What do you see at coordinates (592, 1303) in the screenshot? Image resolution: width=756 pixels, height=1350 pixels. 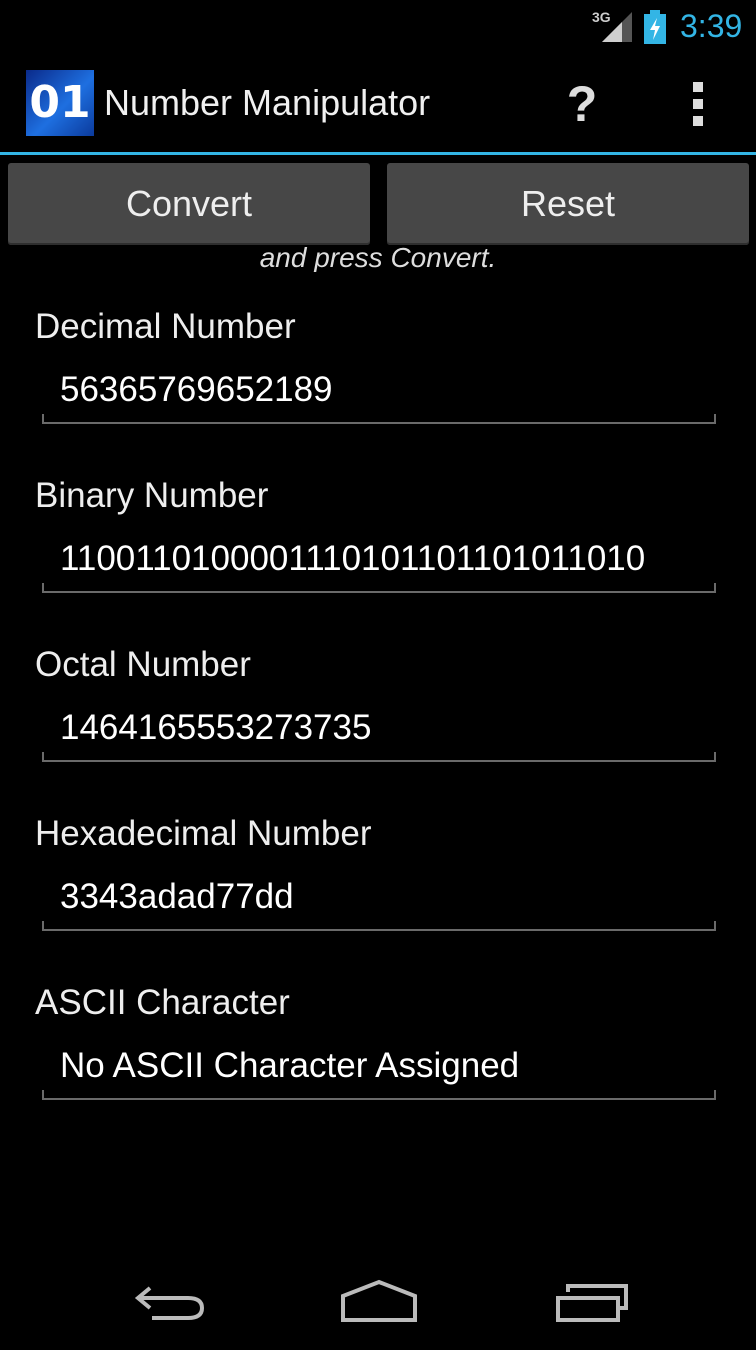 I see `recent-apps-icon` at bounding box center [592, 1303].